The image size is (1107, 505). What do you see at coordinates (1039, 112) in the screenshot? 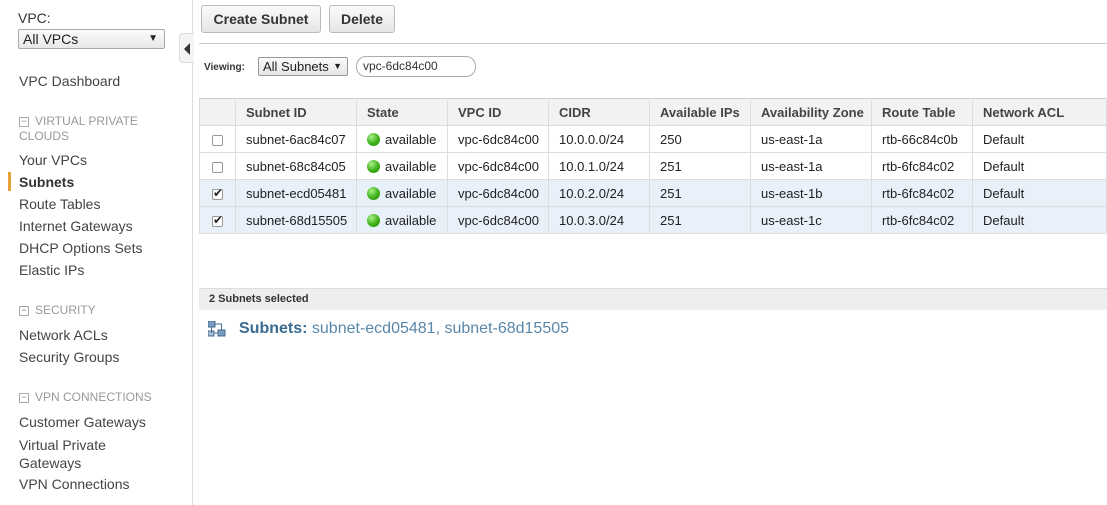
I see `column-header-network-acl: Network ACL` at bounding box center [1039, 112].